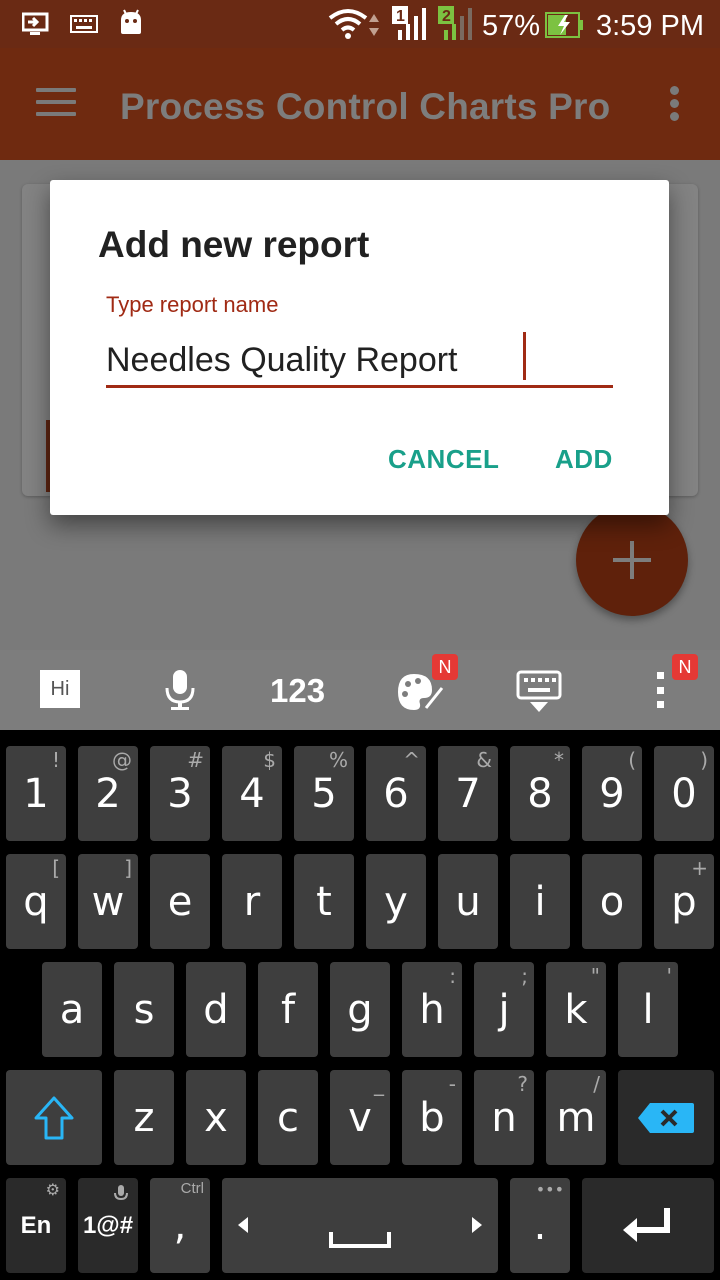 The height and width of the screenshot is (1280, 720). Describe the element at coordinates (234, 244) in the screenshot. I see `dialog-title: Add new report` at that location.